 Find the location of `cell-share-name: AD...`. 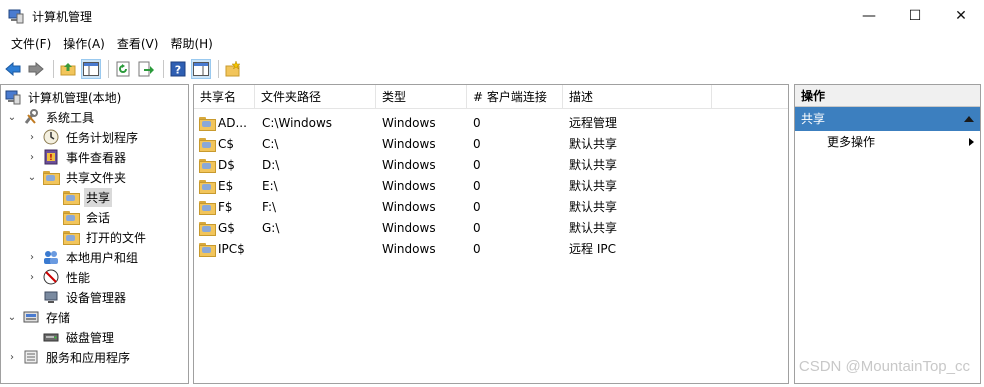

cell-share-name: AD... is located at coordinates (232, 122).